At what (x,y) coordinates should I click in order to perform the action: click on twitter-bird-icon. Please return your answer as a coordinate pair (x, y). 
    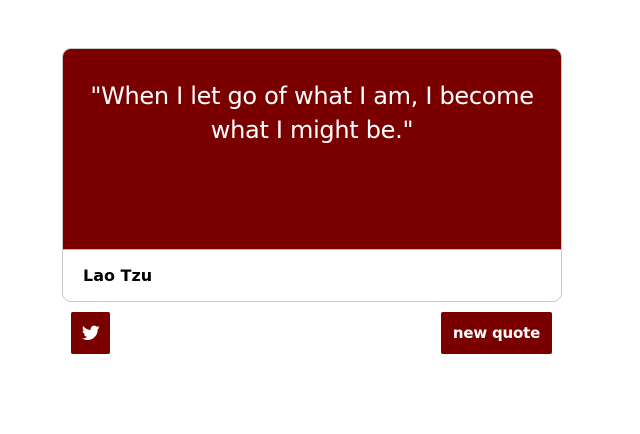
    Looking at the image, I should click on (90, 333).